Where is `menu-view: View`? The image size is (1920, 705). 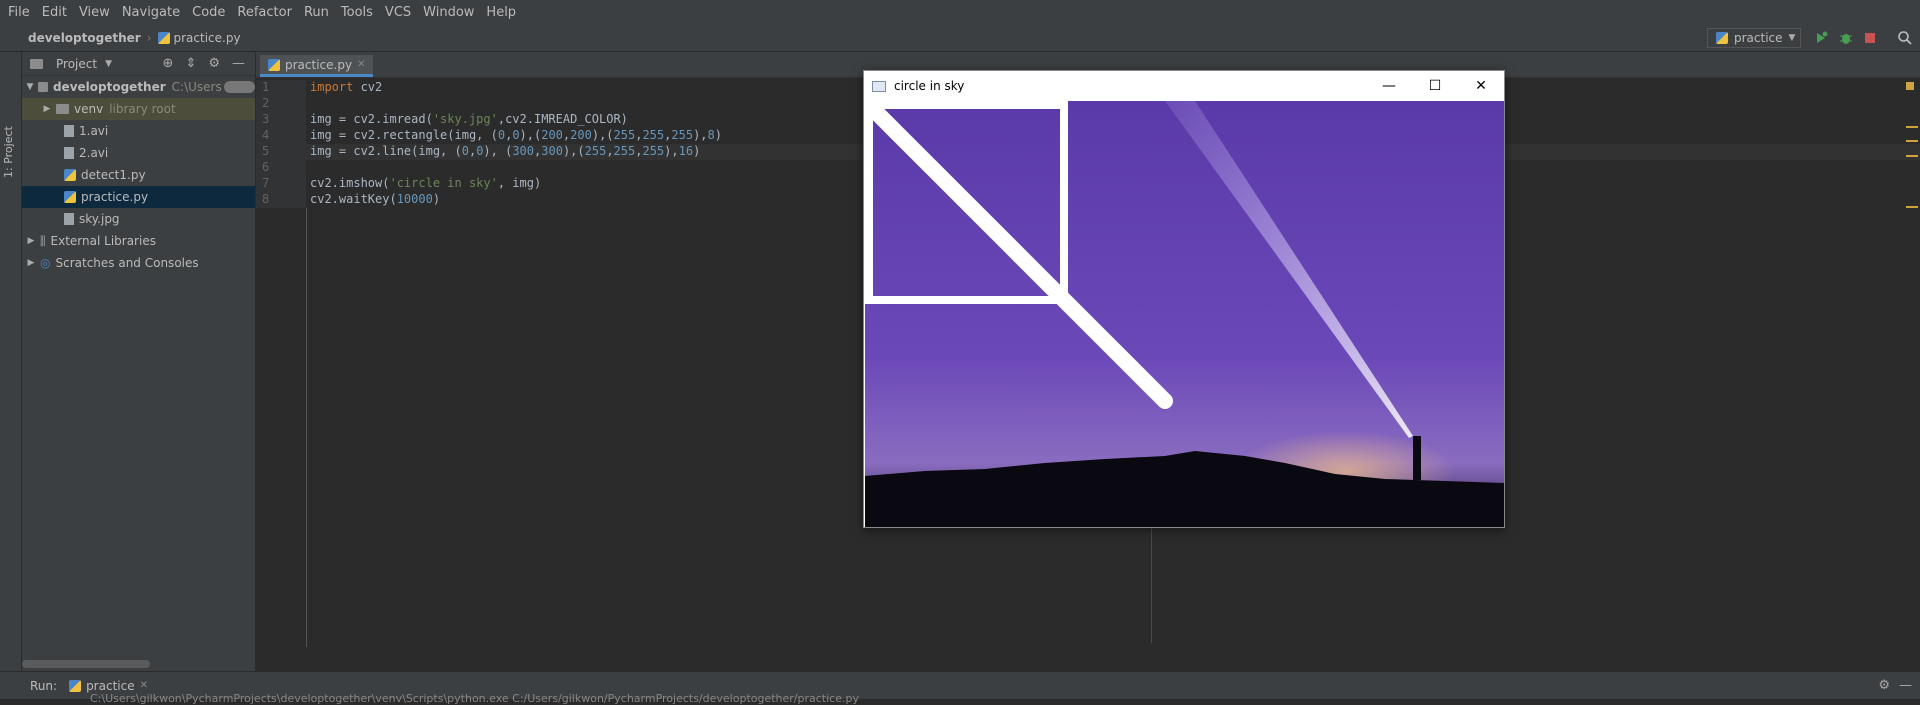 menu-view: View is located at coordinates (94, 12).